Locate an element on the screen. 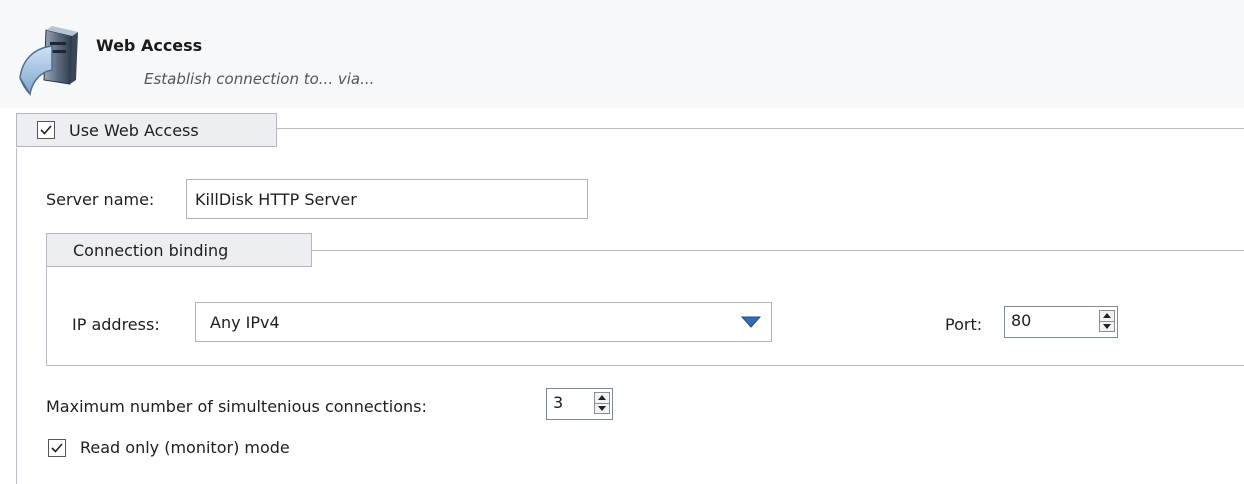 Image resolution: width=1244 pixels, height=484 pixels. server-icon is located at coordinates (50, 62).